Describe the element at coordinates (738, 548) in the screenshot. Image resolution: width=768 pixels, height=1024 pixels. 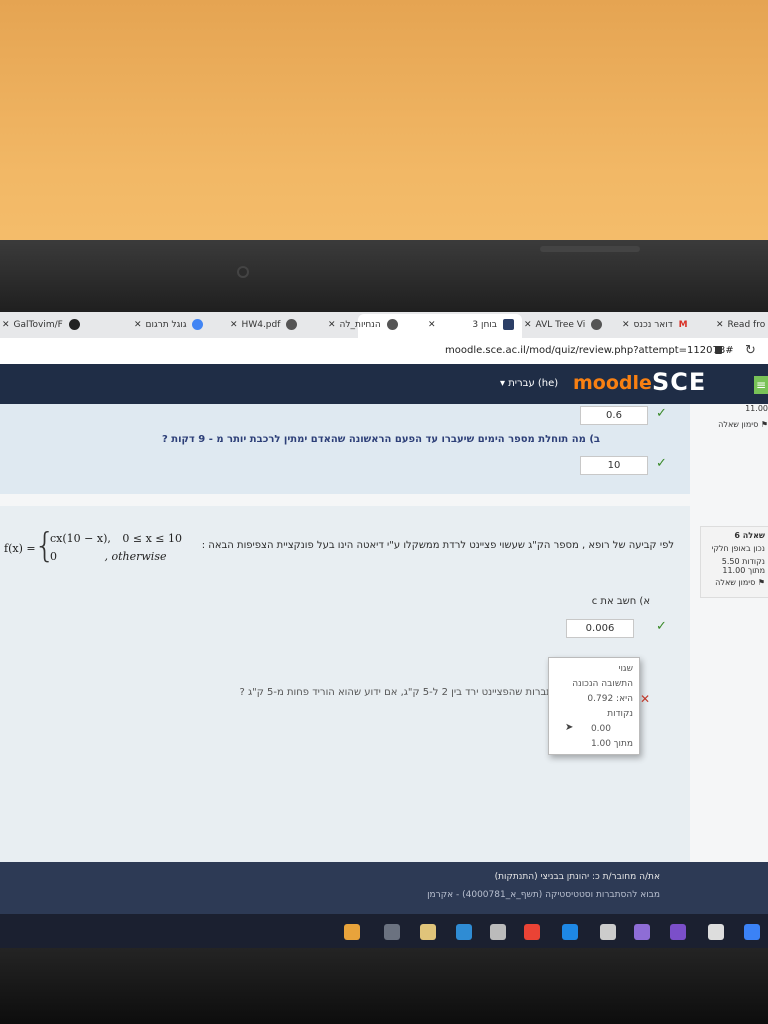
I see `question-status: נכון באופן חלקי` at that location.